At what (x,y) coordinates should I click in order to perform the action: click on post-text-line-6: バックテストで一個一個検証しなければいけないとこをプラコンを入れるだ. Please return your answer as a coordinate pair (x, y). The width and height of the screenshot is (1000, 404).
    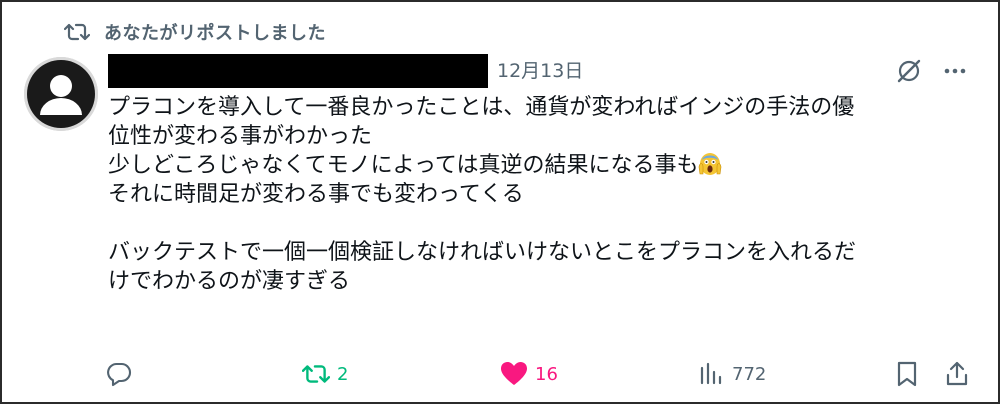
    Looking at the image, I should click on (482, 252).